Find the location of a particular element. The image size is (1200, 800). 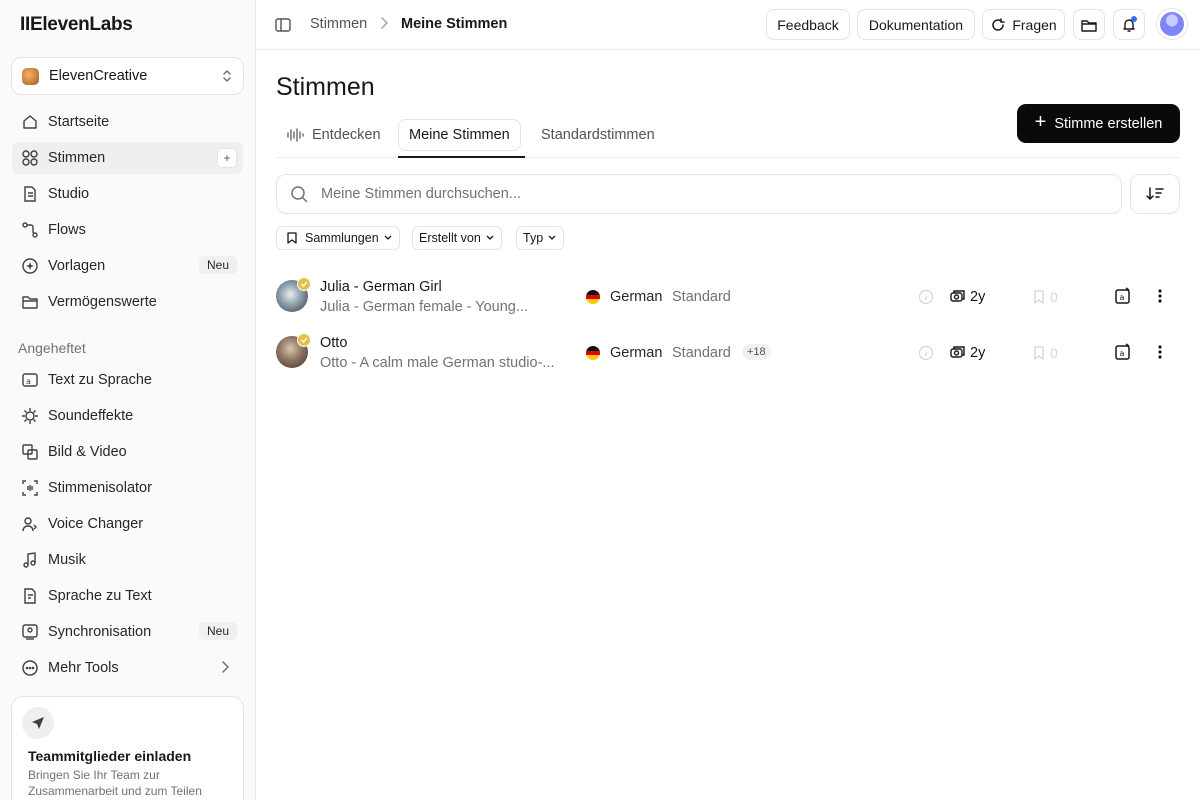

sidebar-item-assets: Vermögenswerte is located at coordinates (127, 302).